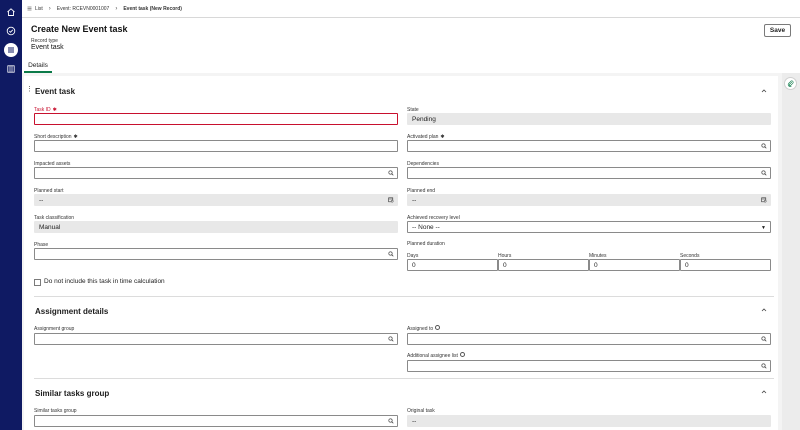 The image size is (800, 430). I want to click on breadcrumb-list: List, so click(35, 9).